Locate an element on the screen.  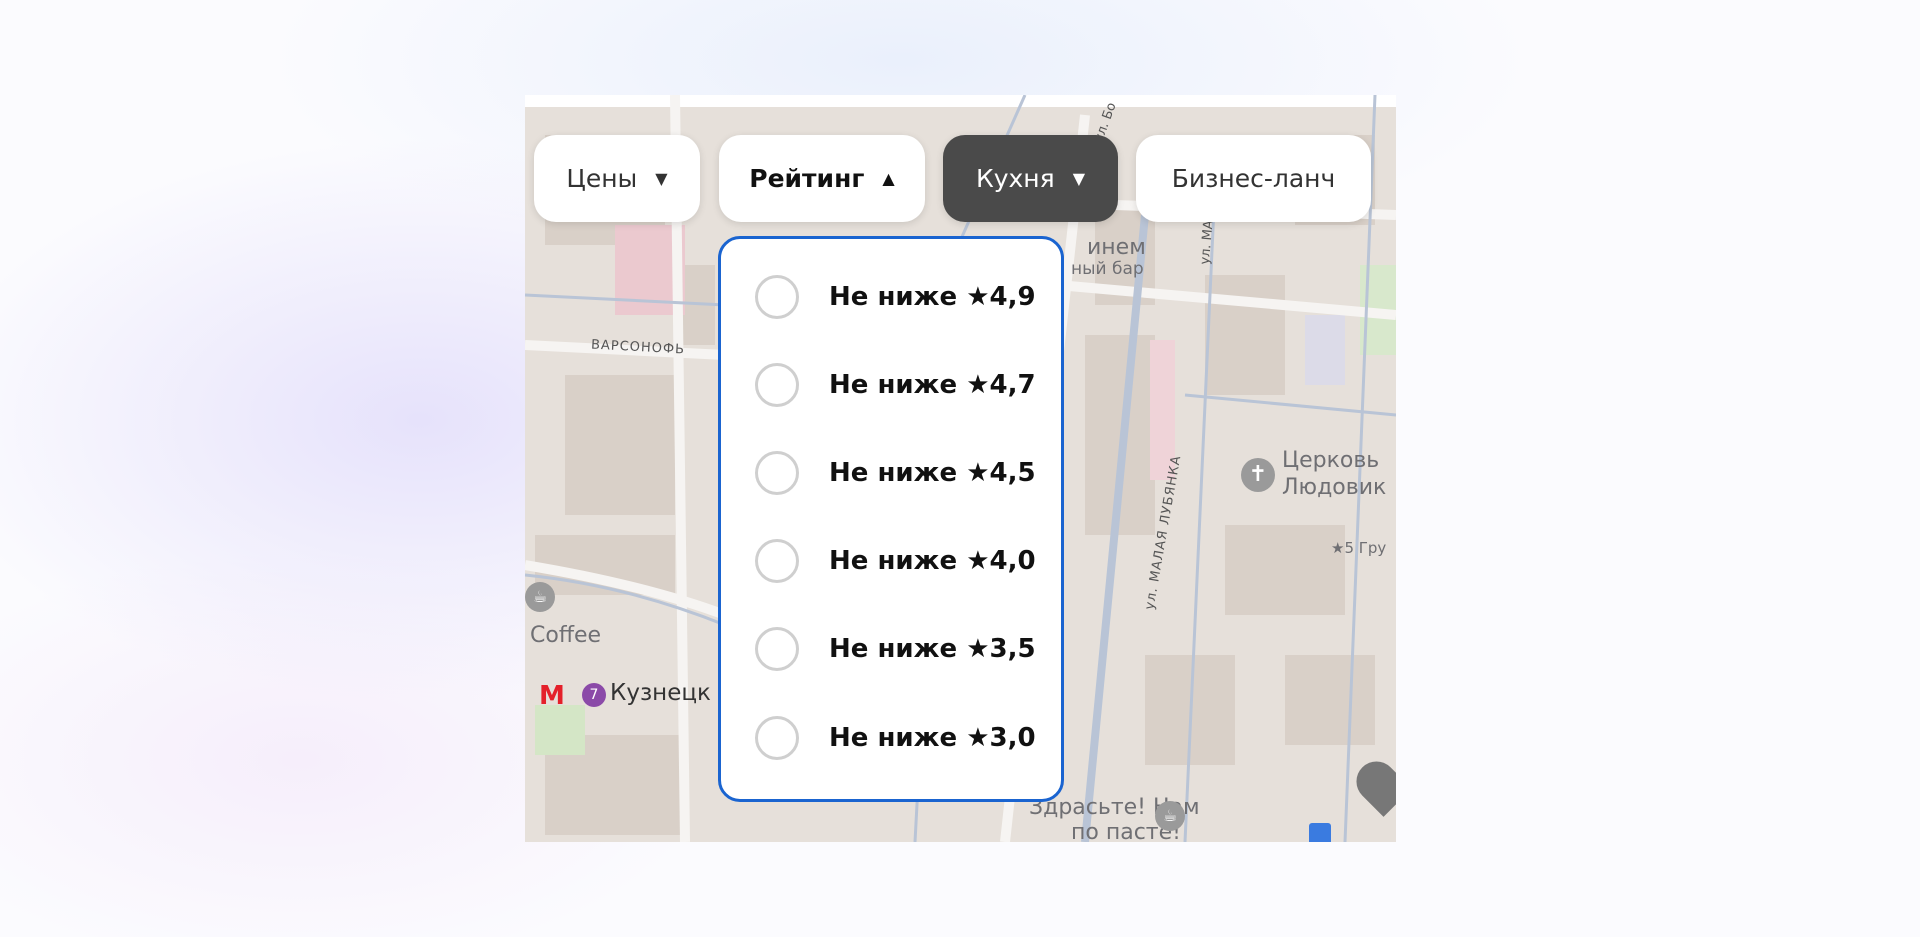
rating-option: Не ниже ★3,5 is located at coordinates (891, 649).